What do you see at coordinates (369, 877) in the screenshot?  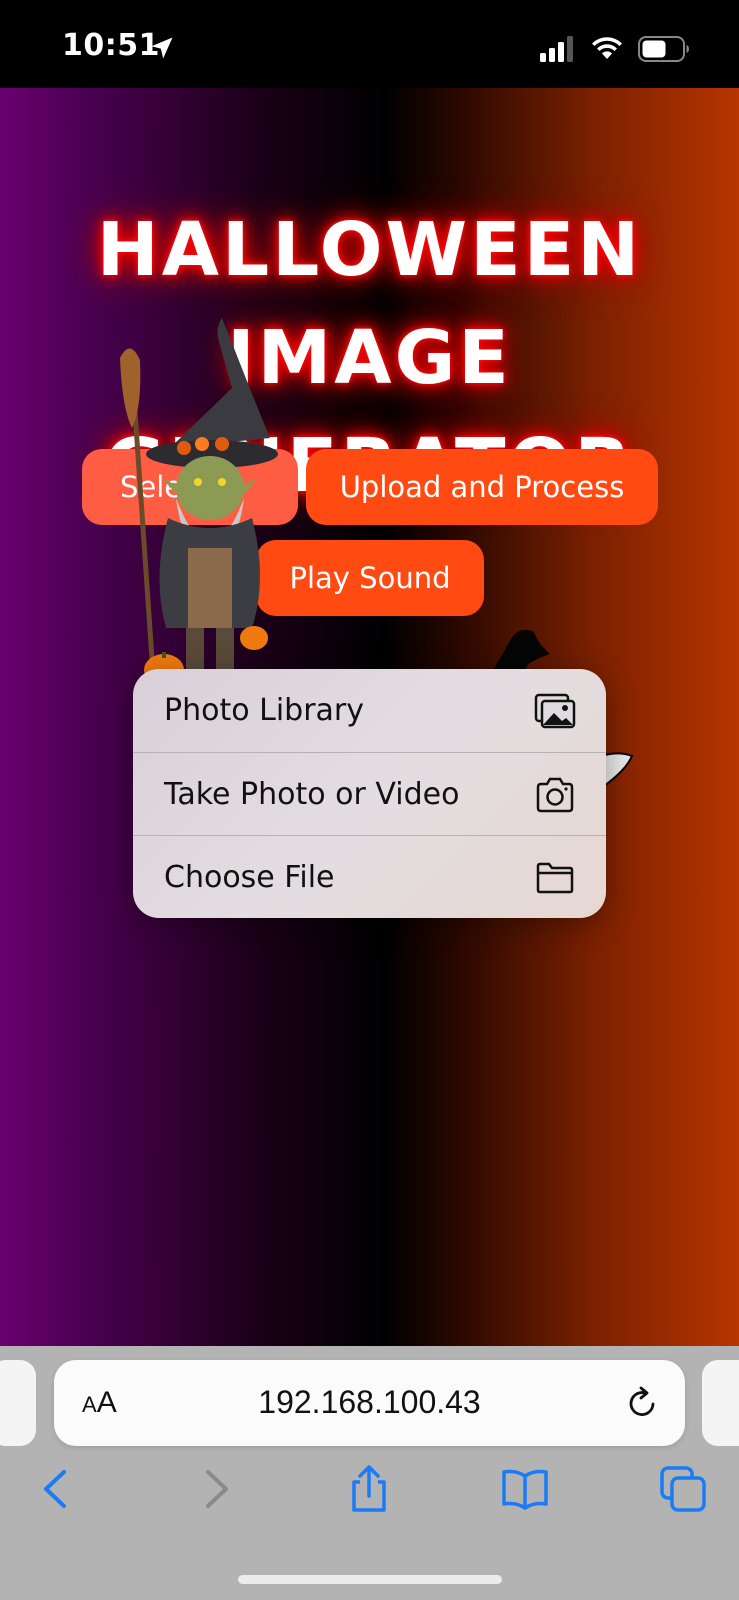 I see `menu-item-choose-file: Choose File` at bounding box center [369, 877].